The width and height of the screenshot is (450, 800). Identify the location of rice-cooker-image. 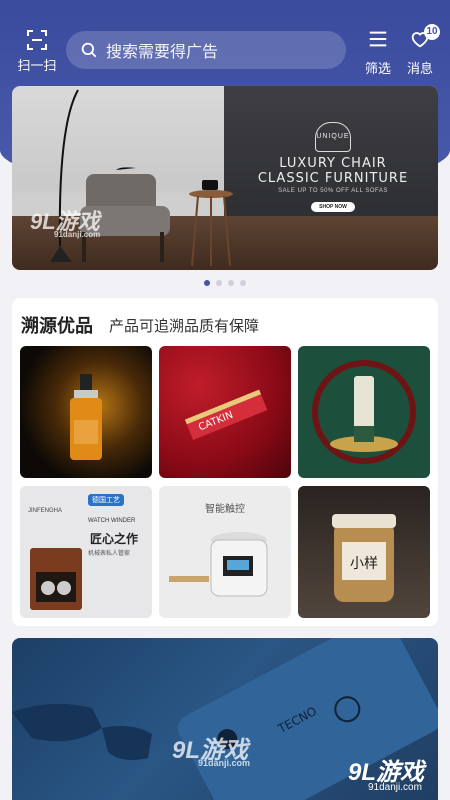
(218, 564).